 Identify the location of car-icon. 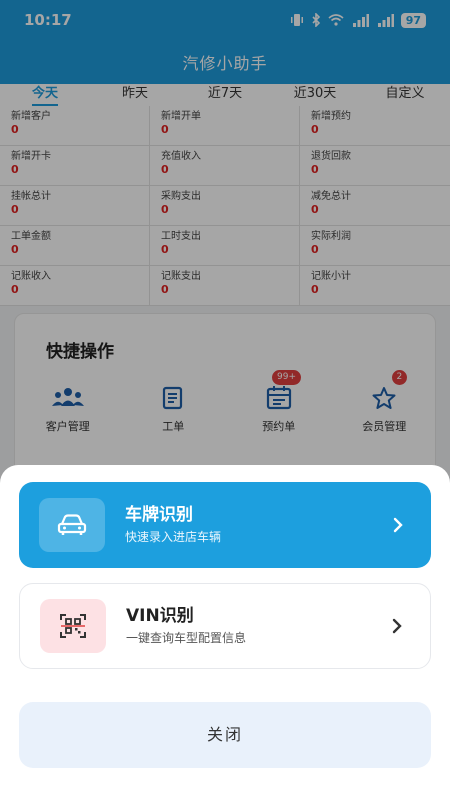
(72, 524).